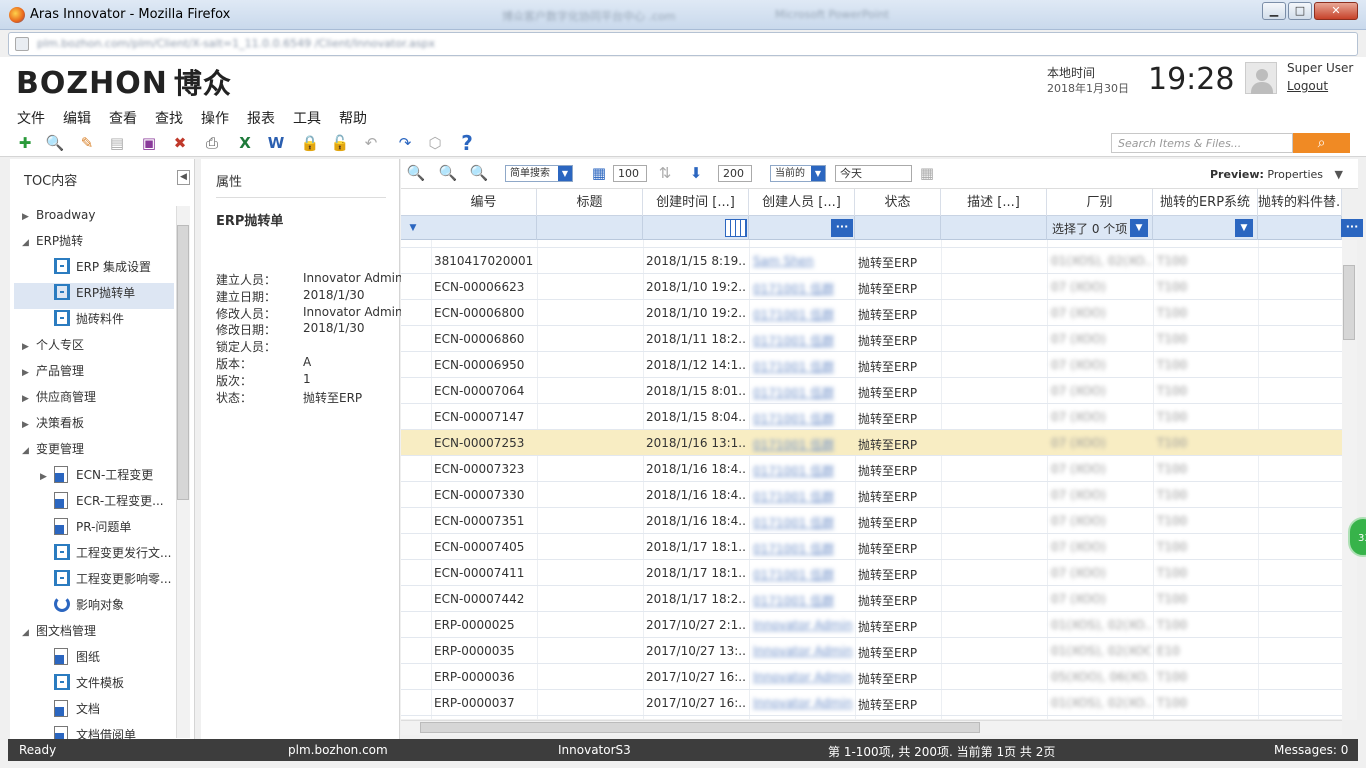  I want to click on column-header: 创建时间 [...], so click(696, 202).